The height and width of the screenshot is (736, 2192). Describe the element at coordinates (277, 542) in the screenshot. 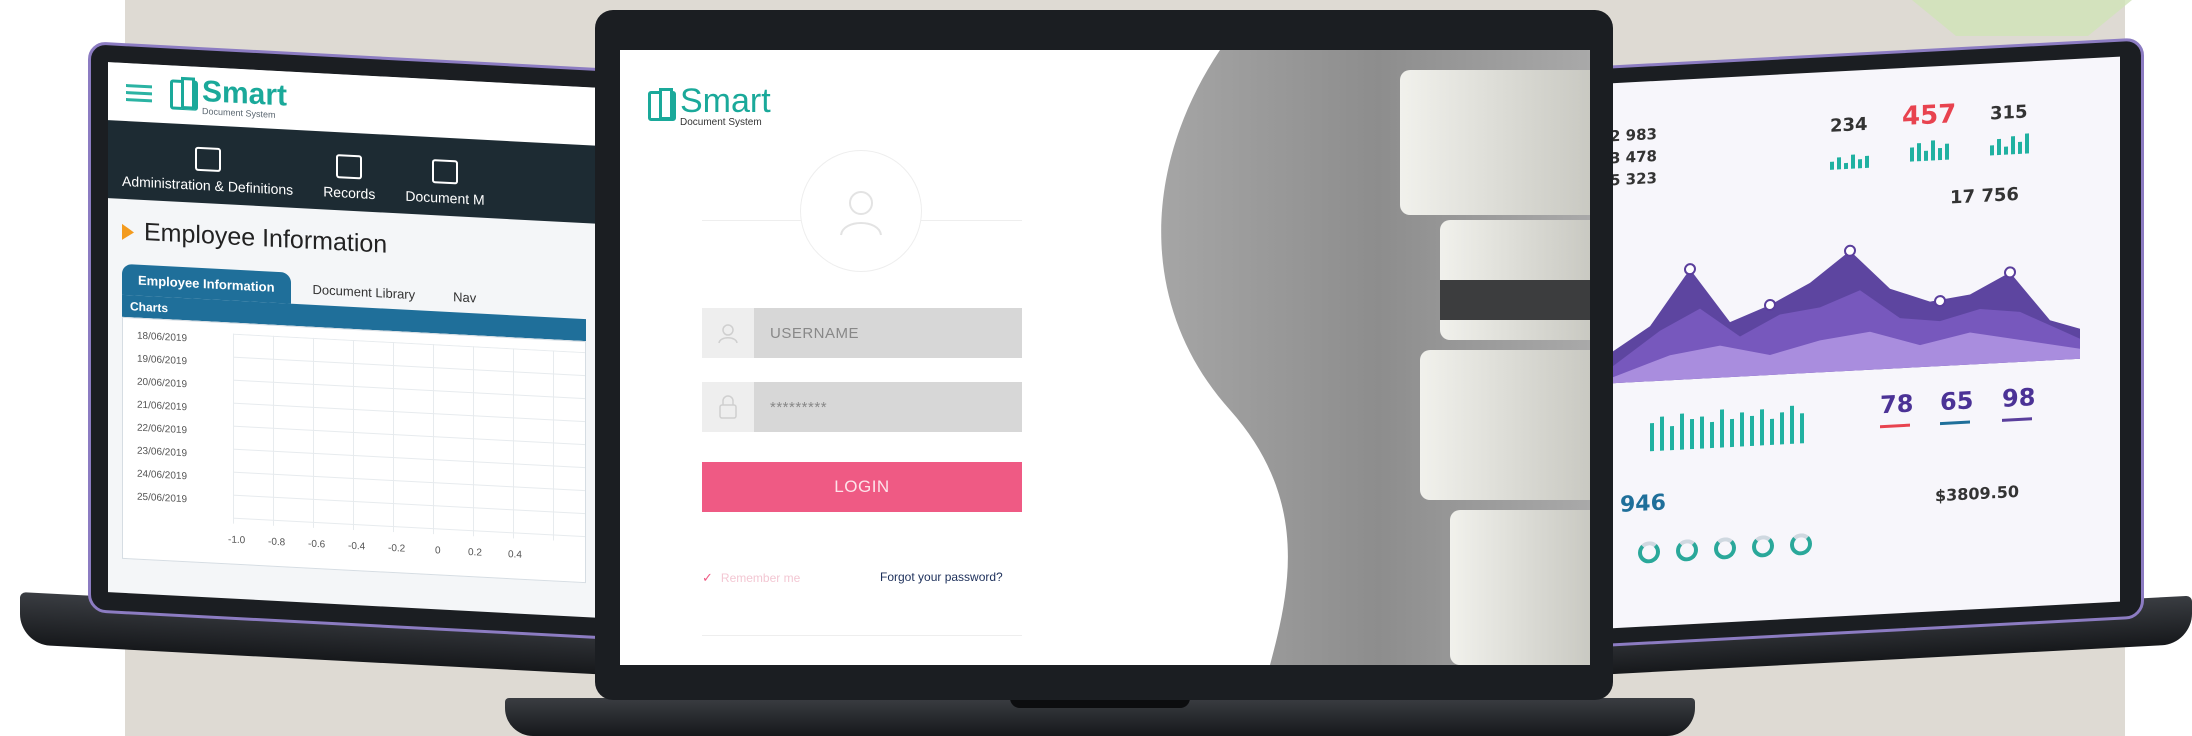

I see `x-label: -0.8` at that location.